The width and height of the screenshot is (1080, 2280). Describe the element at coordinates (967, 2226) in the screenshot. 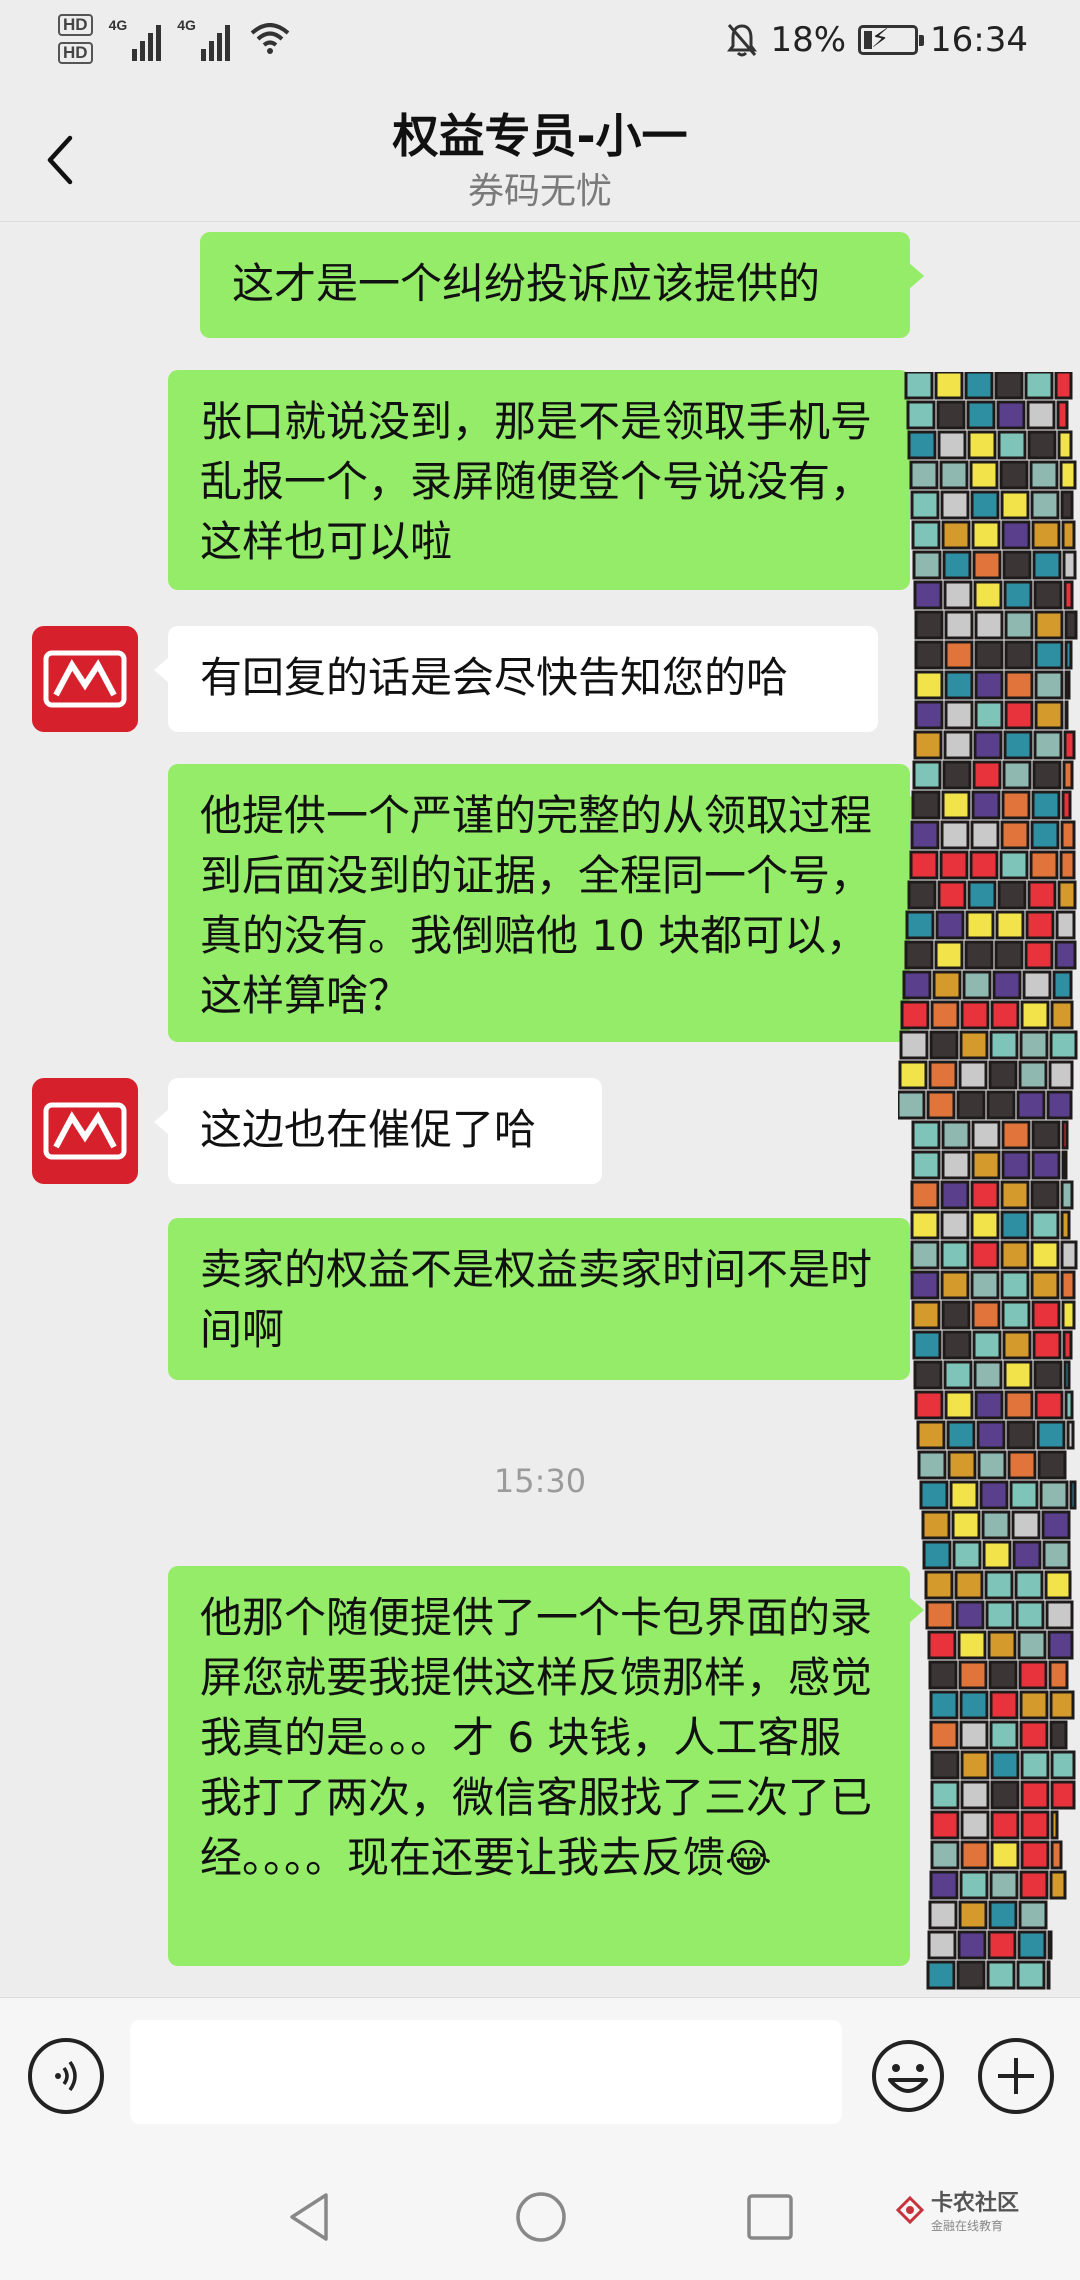

I see `watermark-subtitle: 金融在线教育` at that location.